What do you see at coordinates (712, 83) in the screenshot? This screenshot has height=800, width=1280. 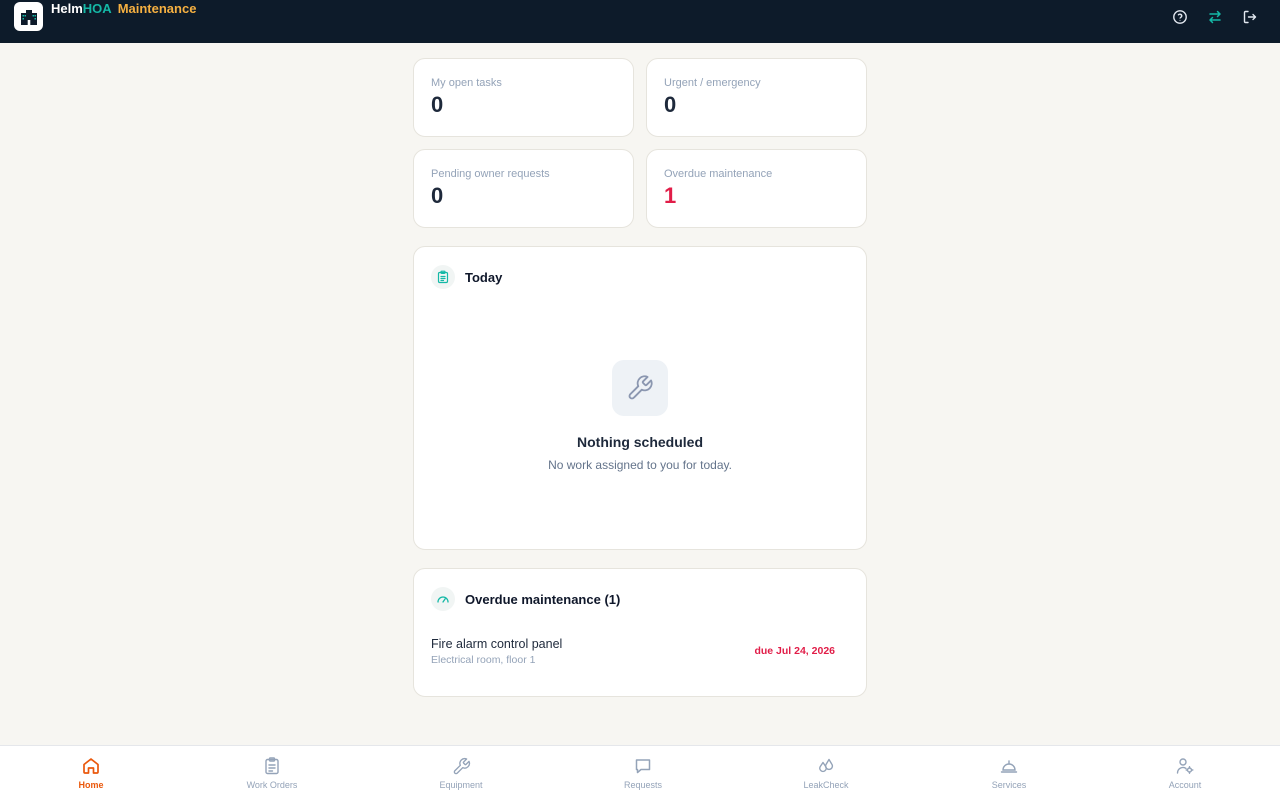 I see `stat-label: Urgent / emergency` at bounding box center [712, 83].